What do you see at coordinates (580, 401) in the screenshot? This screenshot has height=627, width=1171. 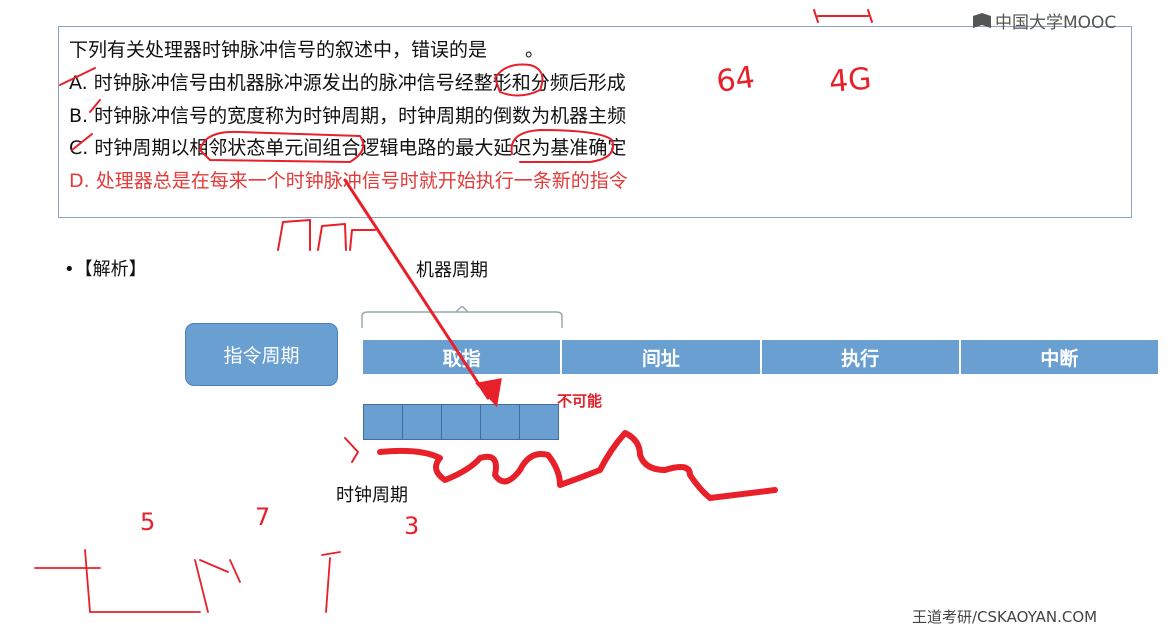 I see `impossible-note: 不可能` at bounding box center [580, 401].